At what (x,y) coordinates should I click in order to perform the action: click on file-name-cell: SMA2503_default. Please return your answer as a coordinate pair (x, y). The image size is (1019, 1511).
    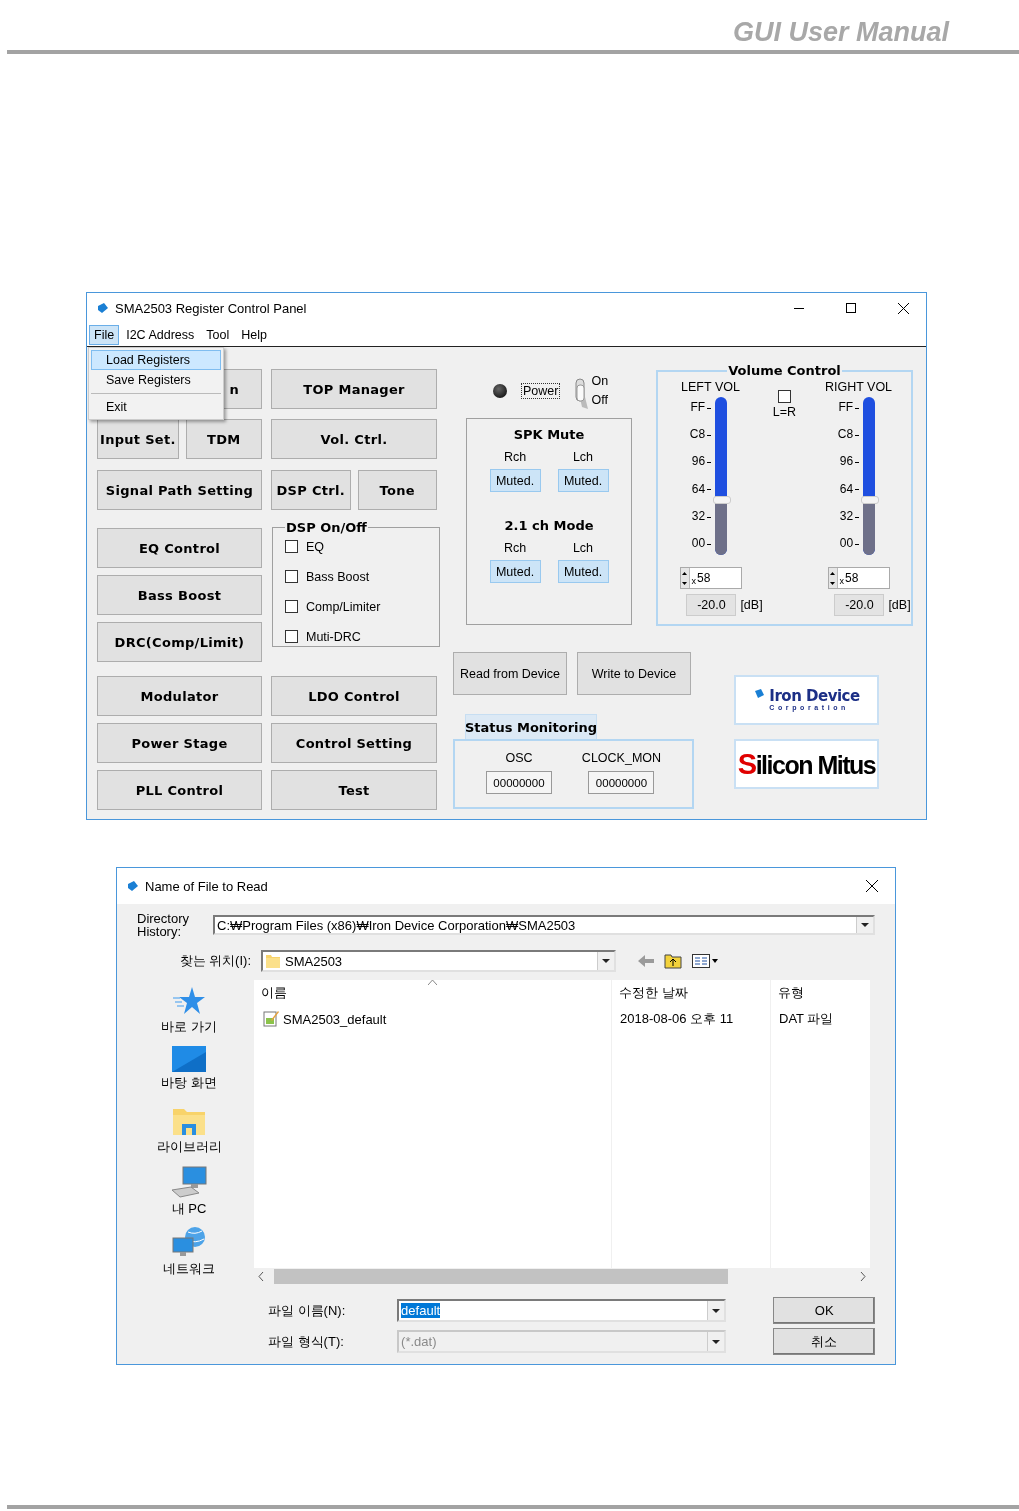
    Looking at the image, I should click on (433, 1019).